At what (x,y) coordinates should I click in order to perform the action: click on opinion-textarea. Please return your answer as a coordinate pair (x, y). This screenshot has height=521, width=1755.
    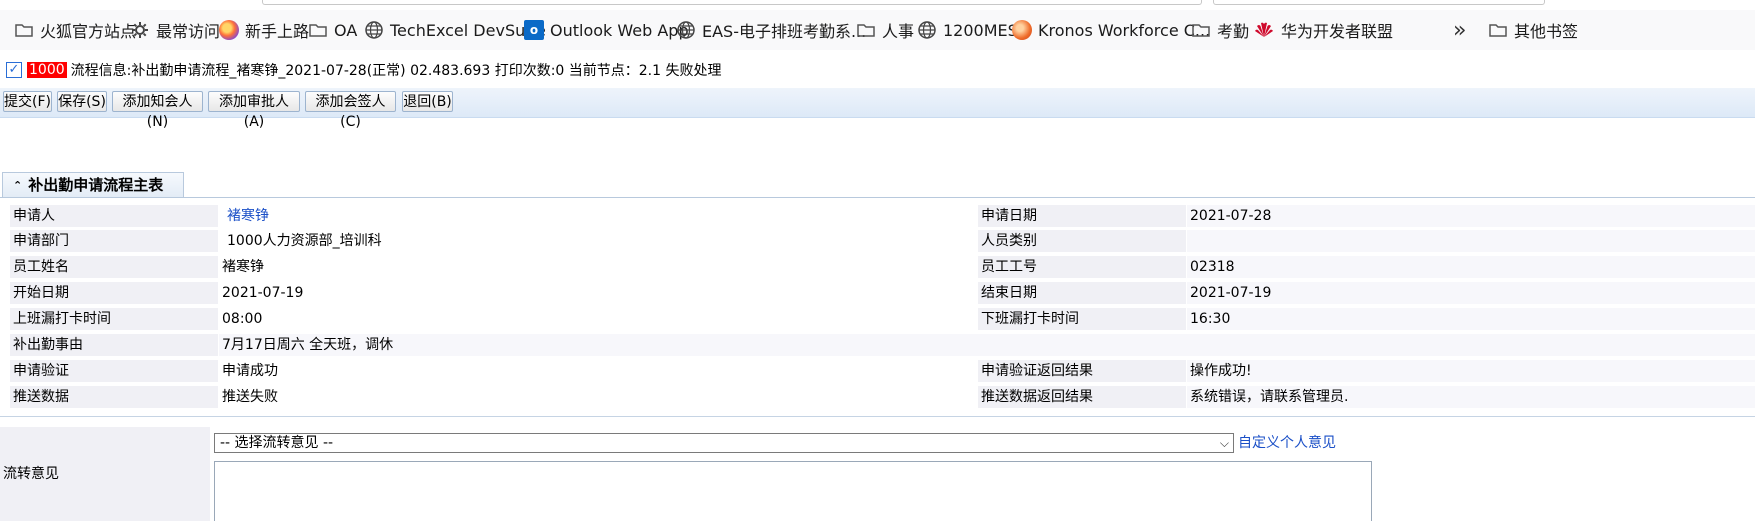
    Looking at the image, I should click on (793, 491).